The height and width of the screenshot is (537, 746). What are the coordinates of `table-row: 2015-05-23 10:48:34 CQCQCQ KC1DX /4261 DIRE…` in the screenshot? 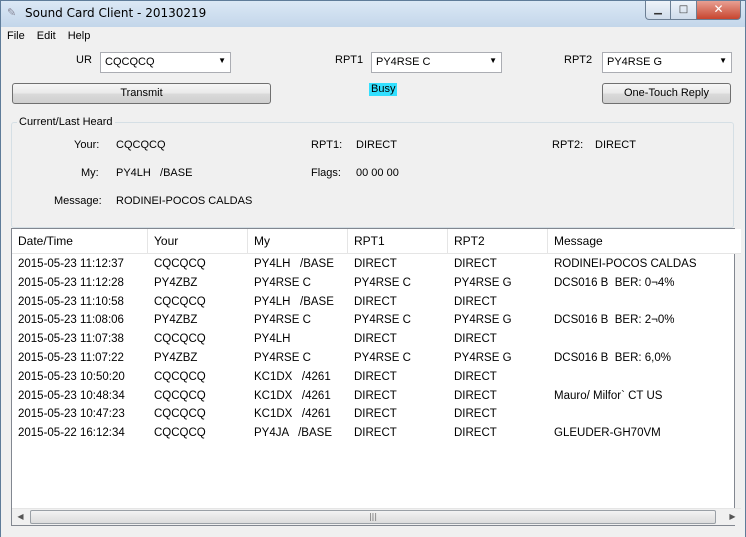 It's located at (376, 396).